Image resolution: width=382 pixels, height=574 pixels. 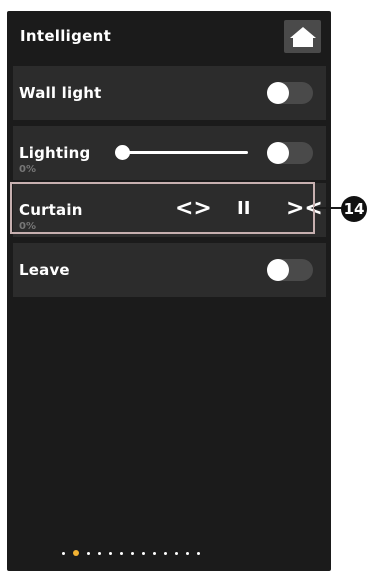 I want to click on page-indicator, so click(x=131, y=553).